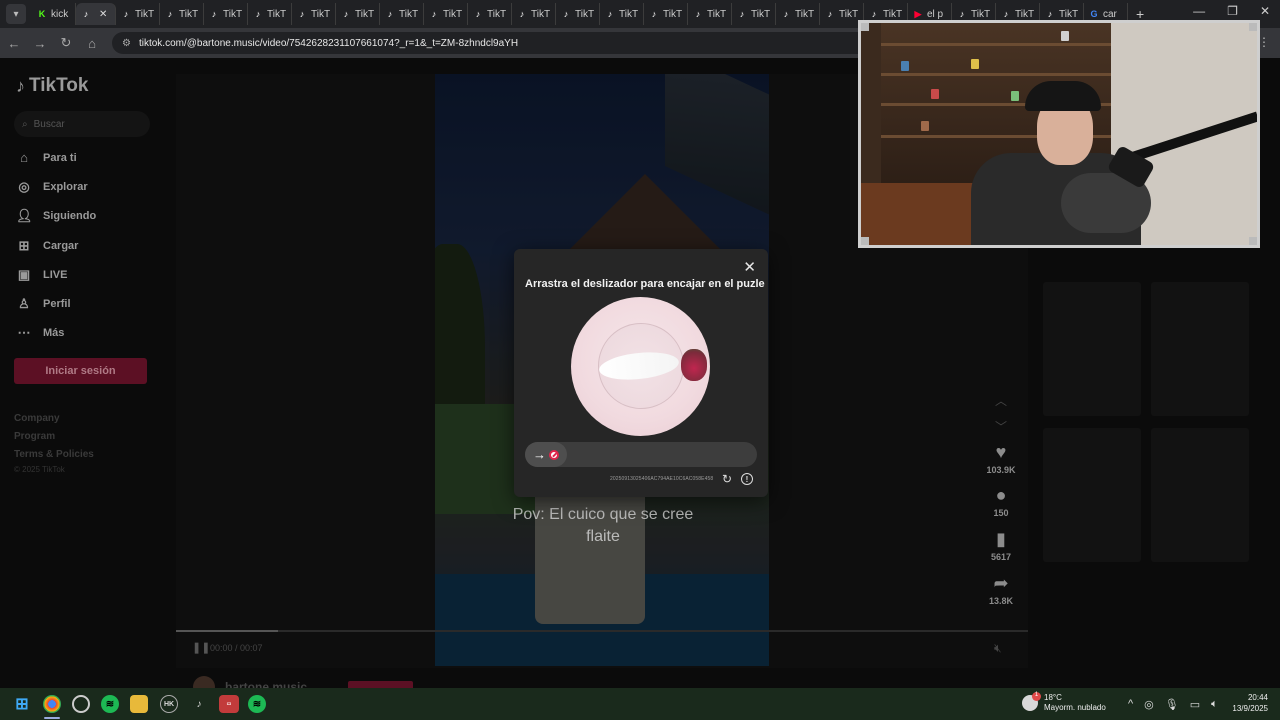 This screenshot has height=720, width=1280. What do you see at coordinates (103, 14) in the screenshot?
I see `close-tab-icon: ✕` at bounding box center [103, 14].